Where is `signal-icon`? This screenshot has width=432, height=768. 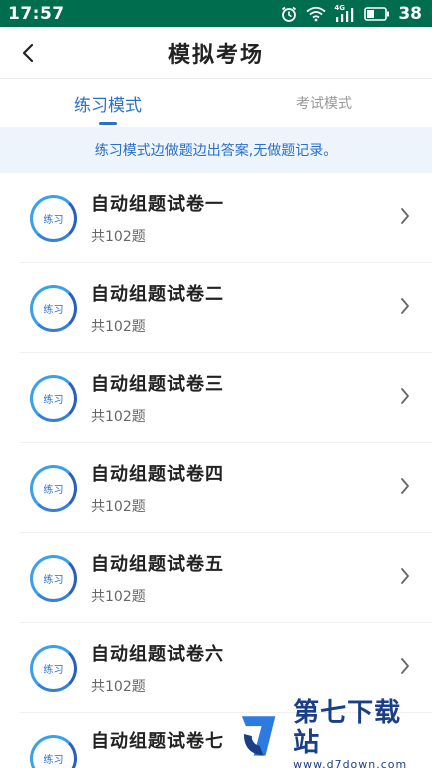 signal-icon is located at coordinates (345, 14).